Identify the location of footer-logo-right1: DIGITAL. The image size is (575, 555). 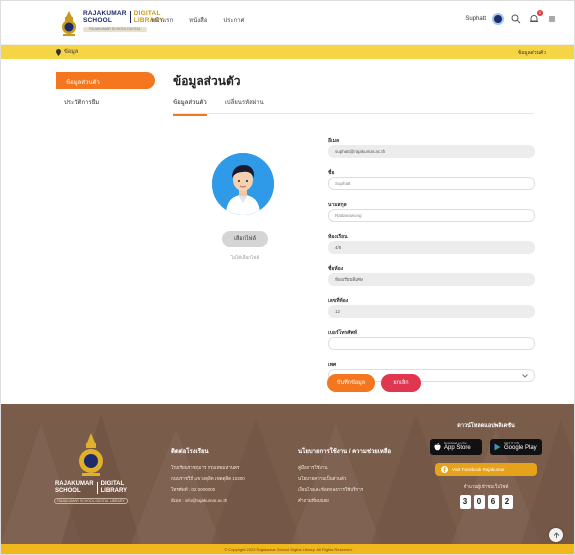
(112, 484).